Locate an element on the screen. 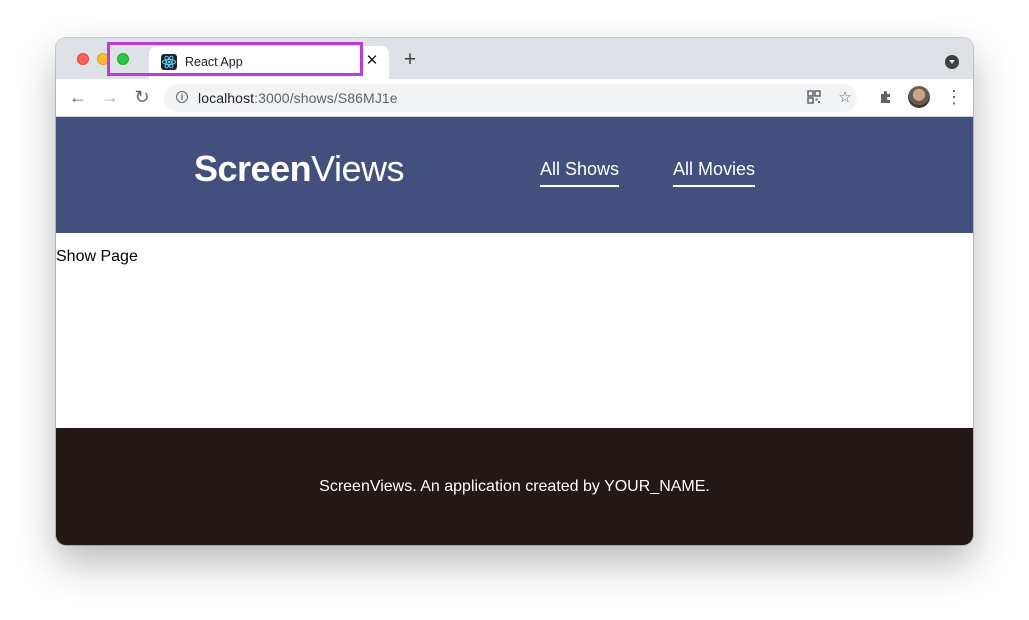 The height and width of the screenshot is (620, 1029). new-tab-button: + is located at coordinates (410, 60).